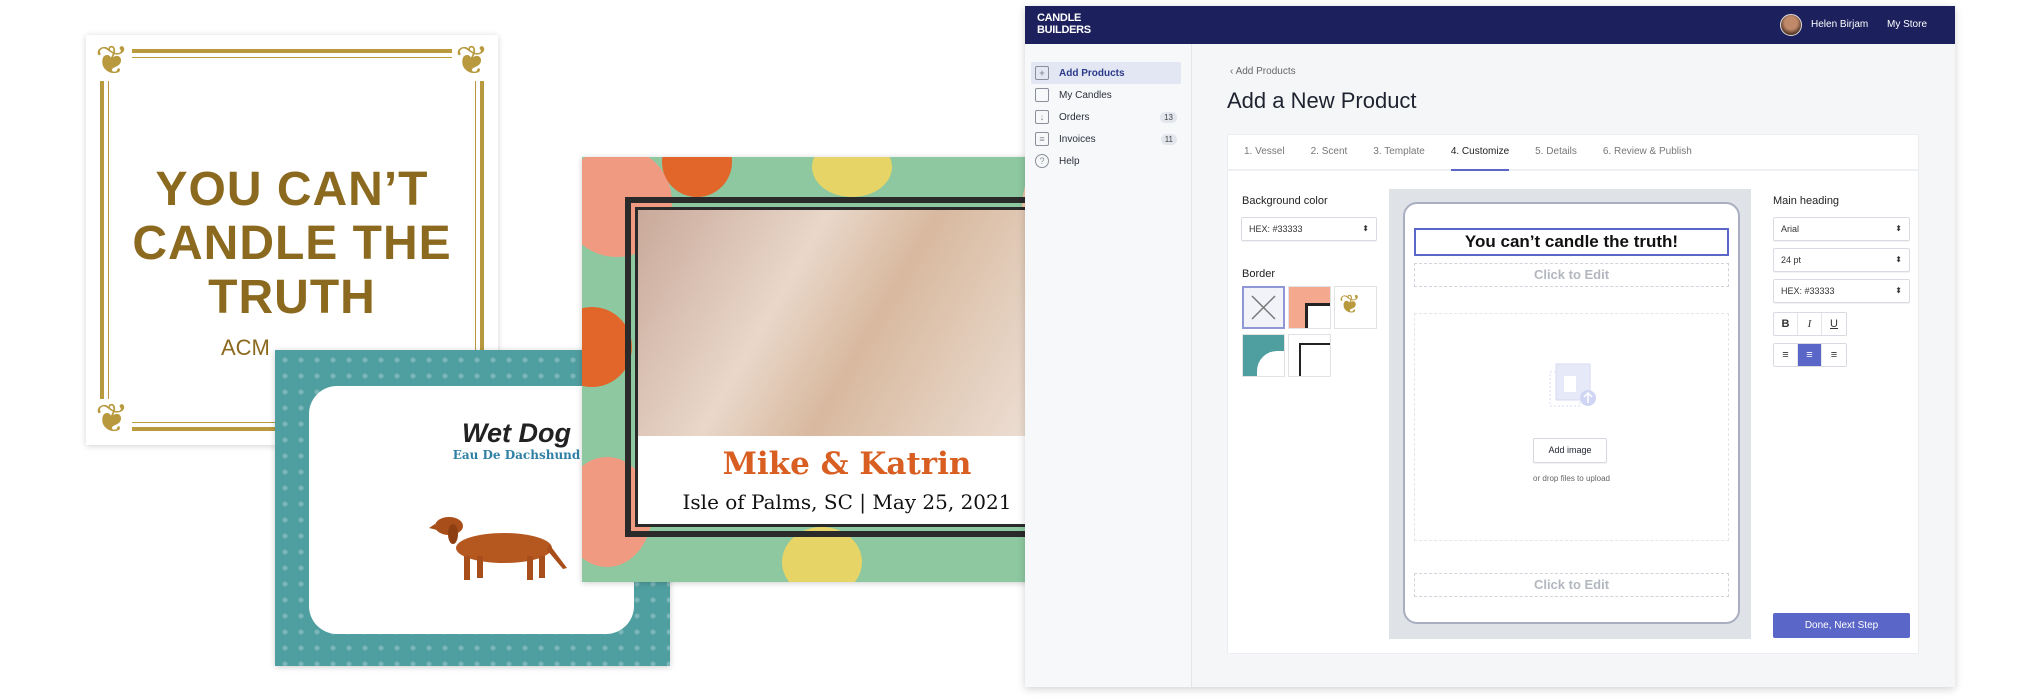 The width and height of the screenshot is (2040, 700). I want to click on border-option-none, so click(1263, 307).